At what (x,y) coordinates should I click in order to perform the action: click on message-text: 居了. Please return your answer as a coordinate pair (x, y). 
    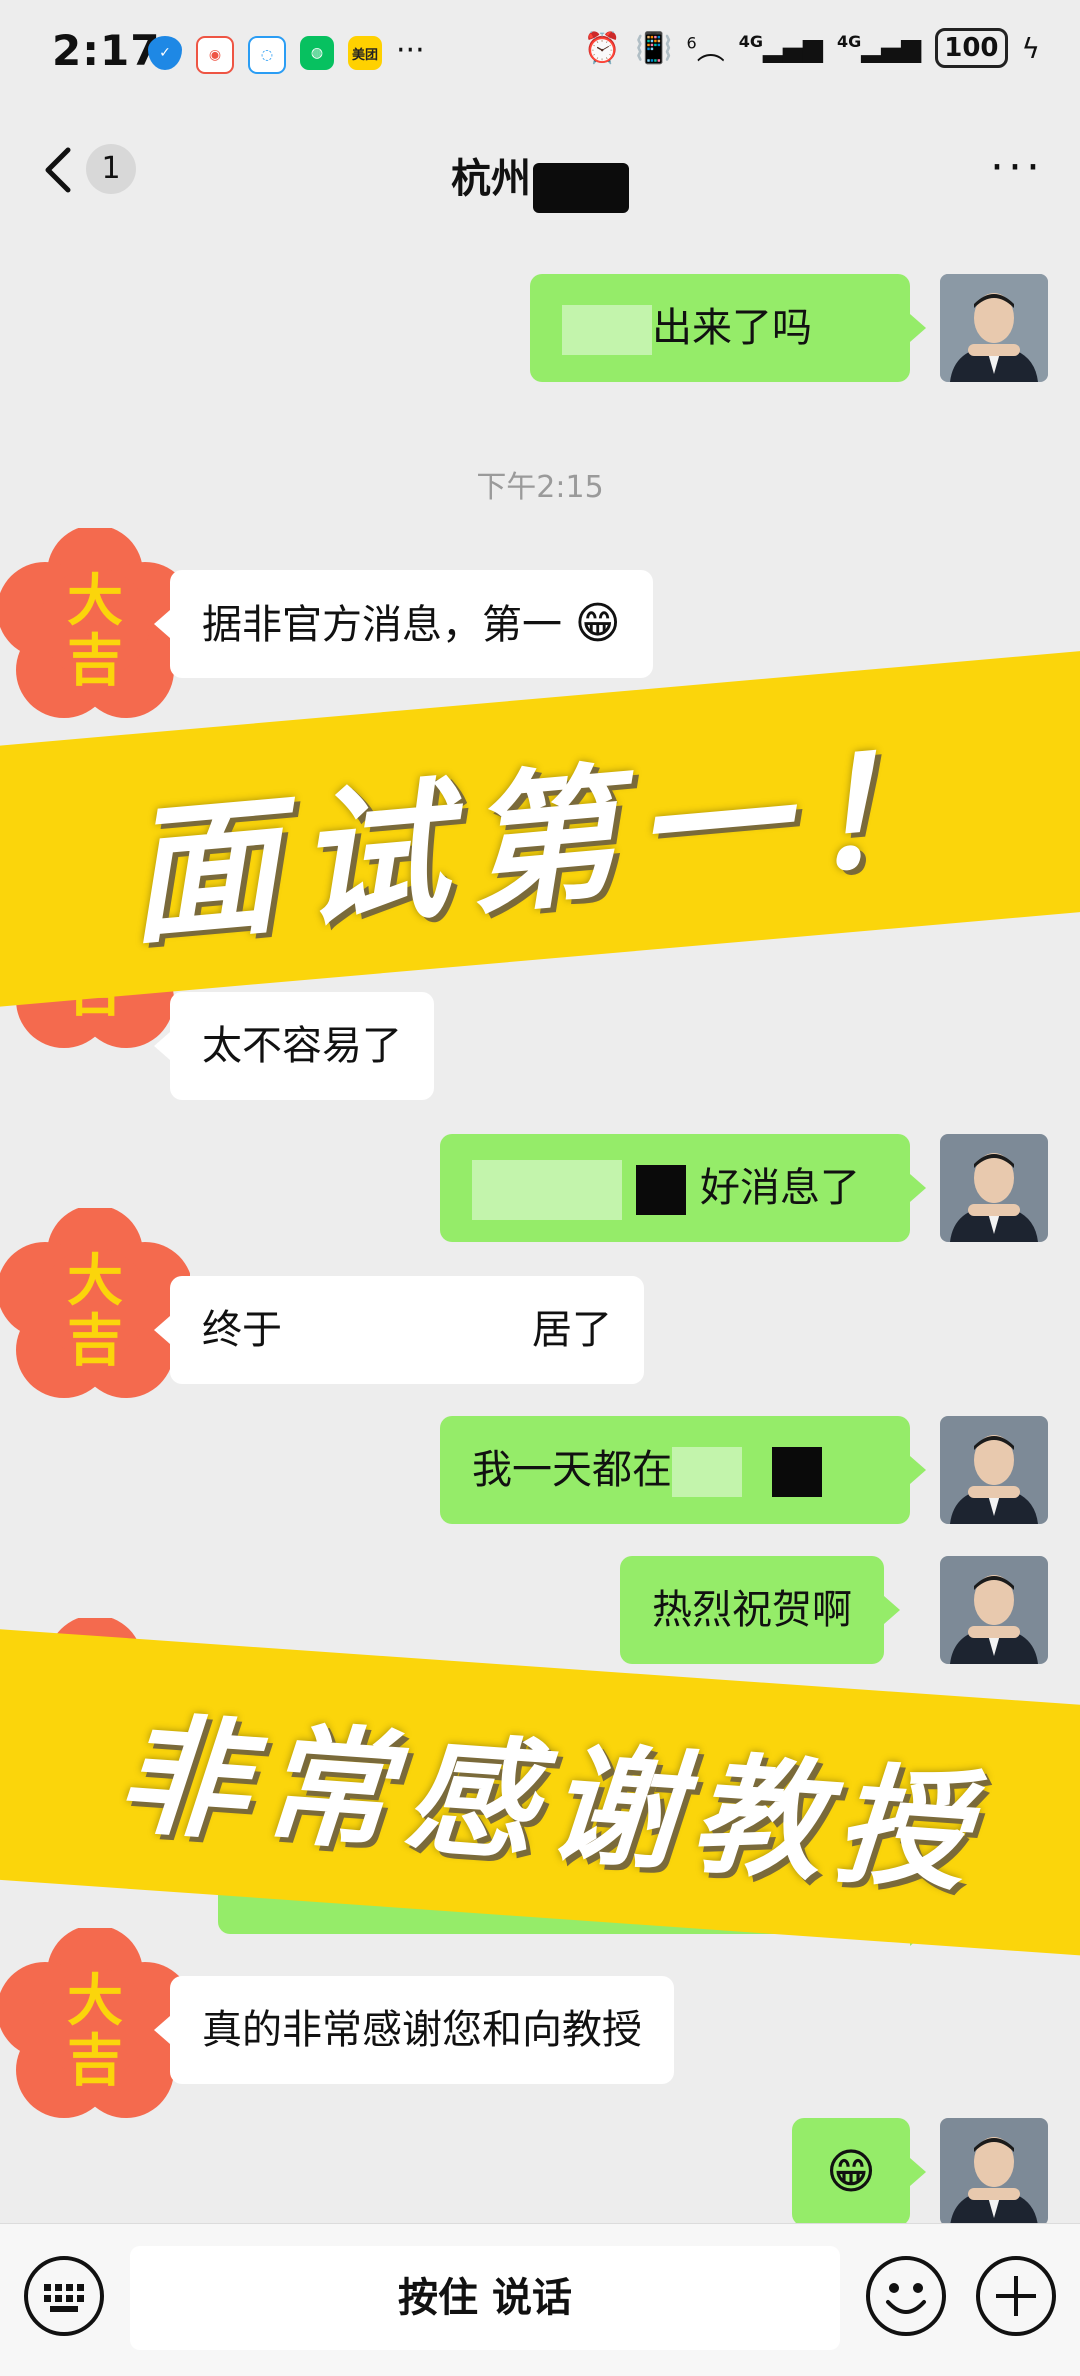
    Looking at the image, I should click on (572, 1330).